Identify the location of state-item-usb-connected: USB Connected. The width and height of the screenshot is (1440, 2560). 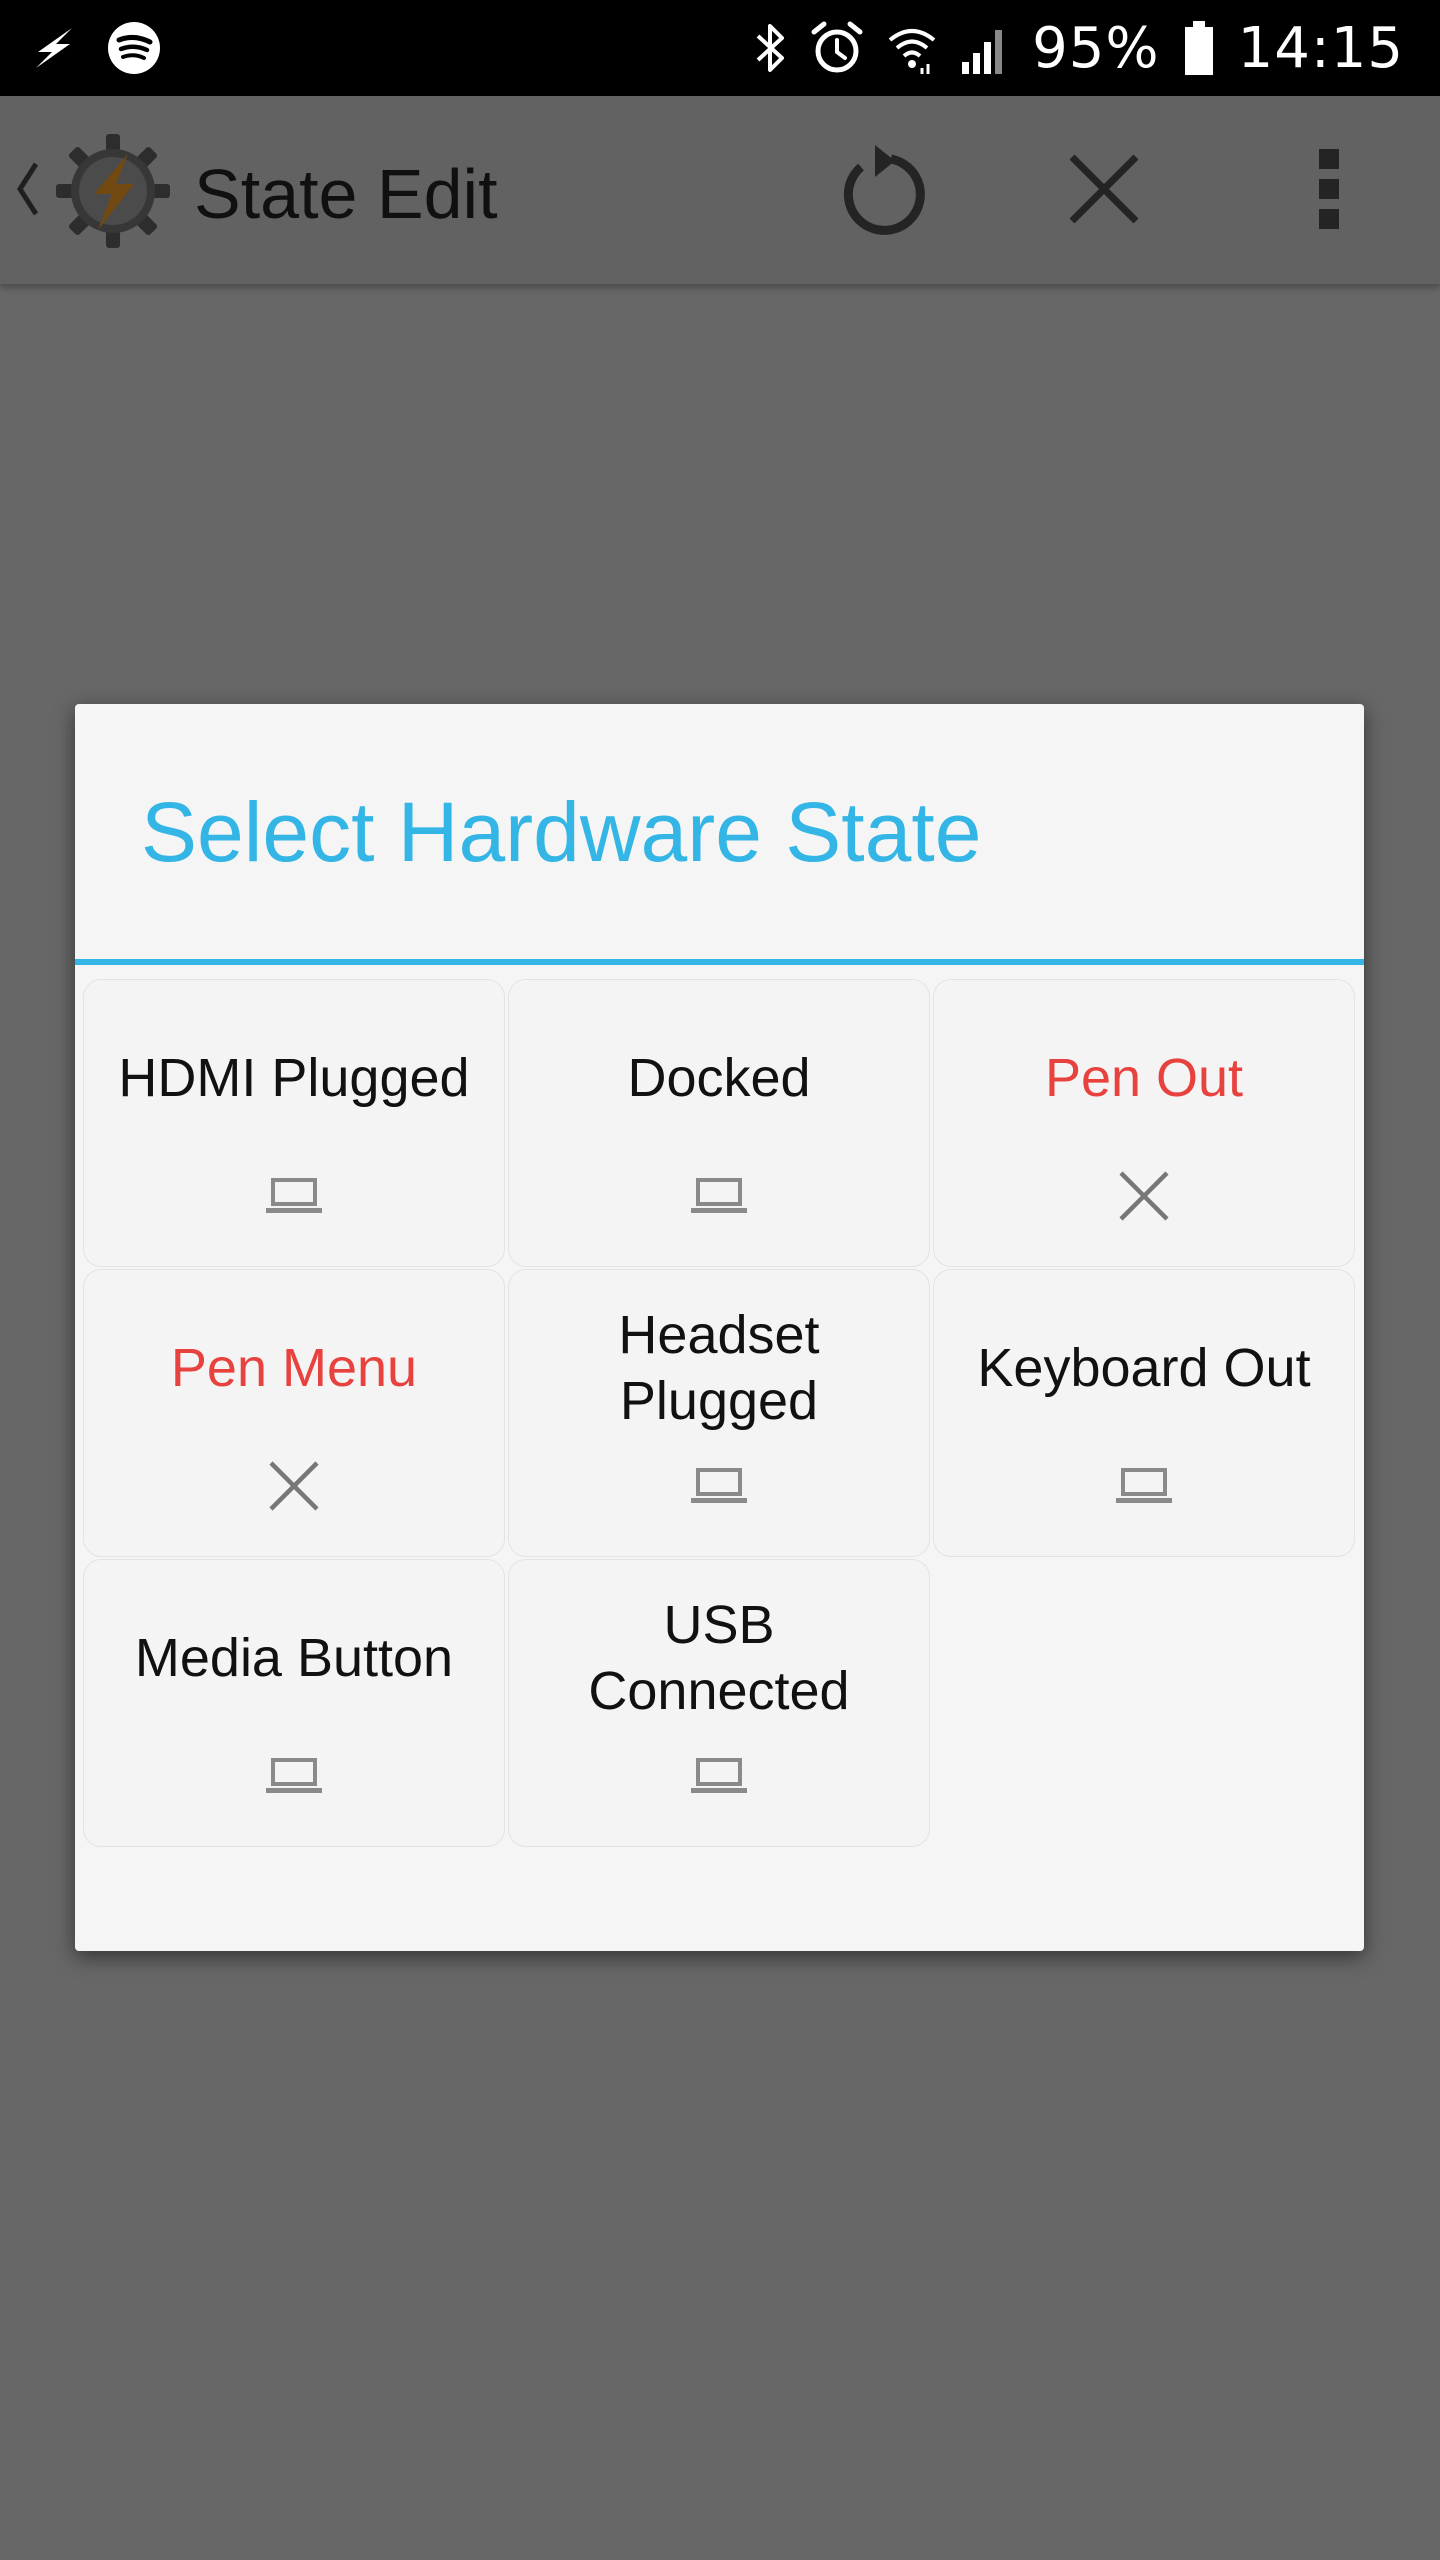
(719, 1703).